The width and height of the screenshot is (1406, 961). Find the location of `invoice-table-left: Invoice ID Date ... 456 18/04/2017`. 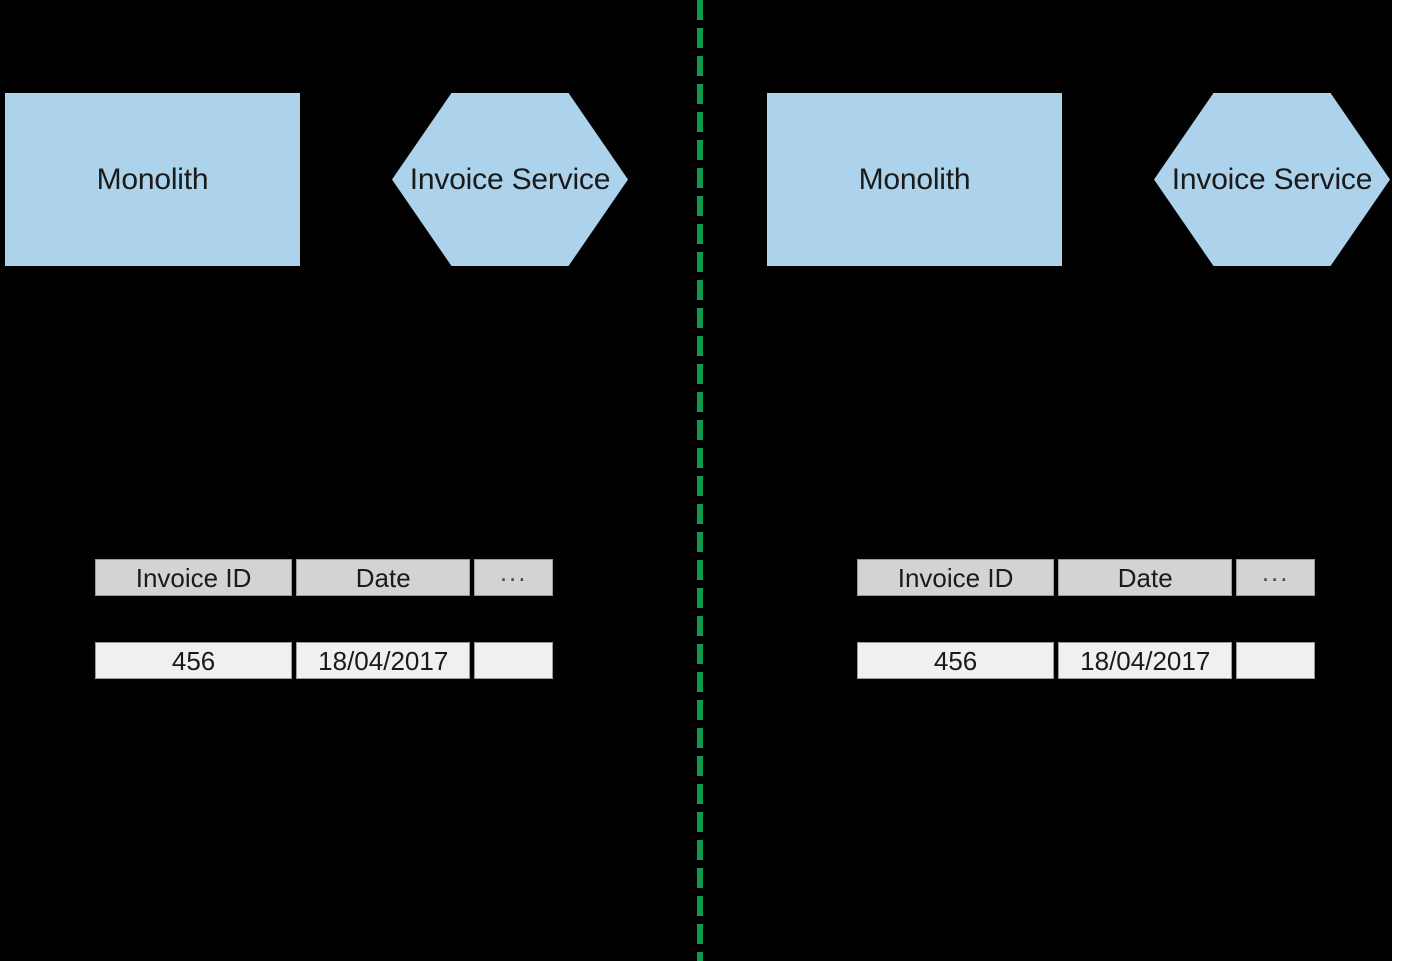

invoice-table-left: Invoice ID Date ... 456 18/04/2017 is located at coordinates (324, 619).